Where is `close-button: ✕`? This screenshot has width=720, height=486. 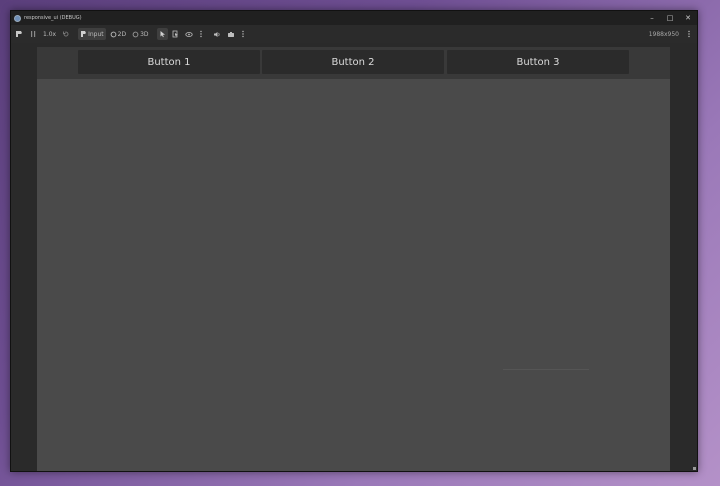 close-button: ✕ is located at coordinates (688, 18).